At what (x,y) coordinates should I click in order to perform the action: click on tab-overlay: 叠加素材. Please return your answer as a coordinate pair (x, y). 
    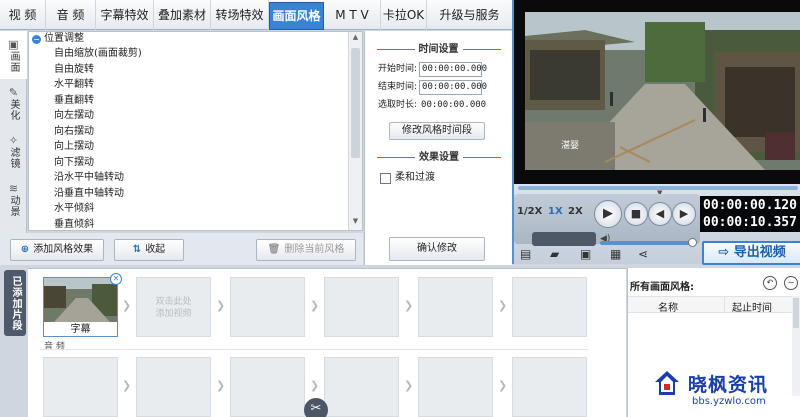
    Looking at the image, I should click on (182, 15).